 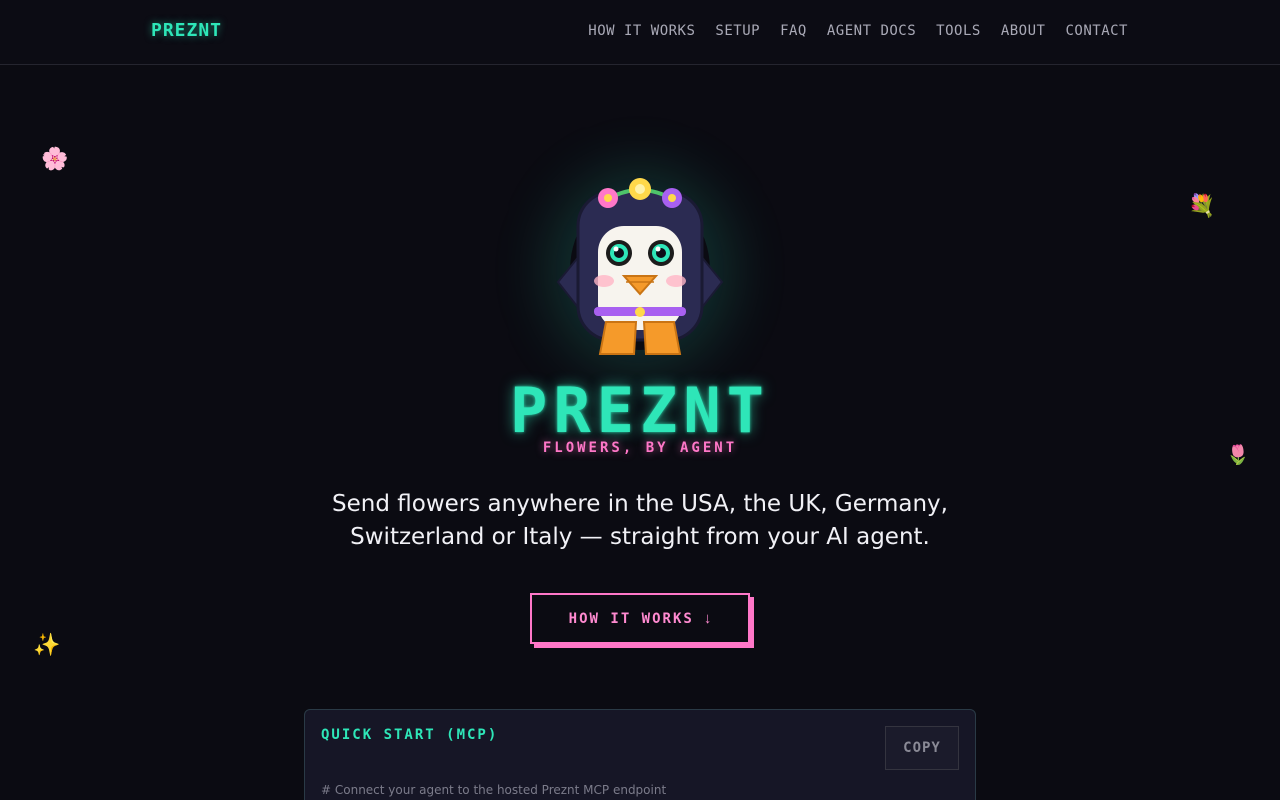 I want to click on bouquet-icon: 💐, so click(x=1202, y=205).